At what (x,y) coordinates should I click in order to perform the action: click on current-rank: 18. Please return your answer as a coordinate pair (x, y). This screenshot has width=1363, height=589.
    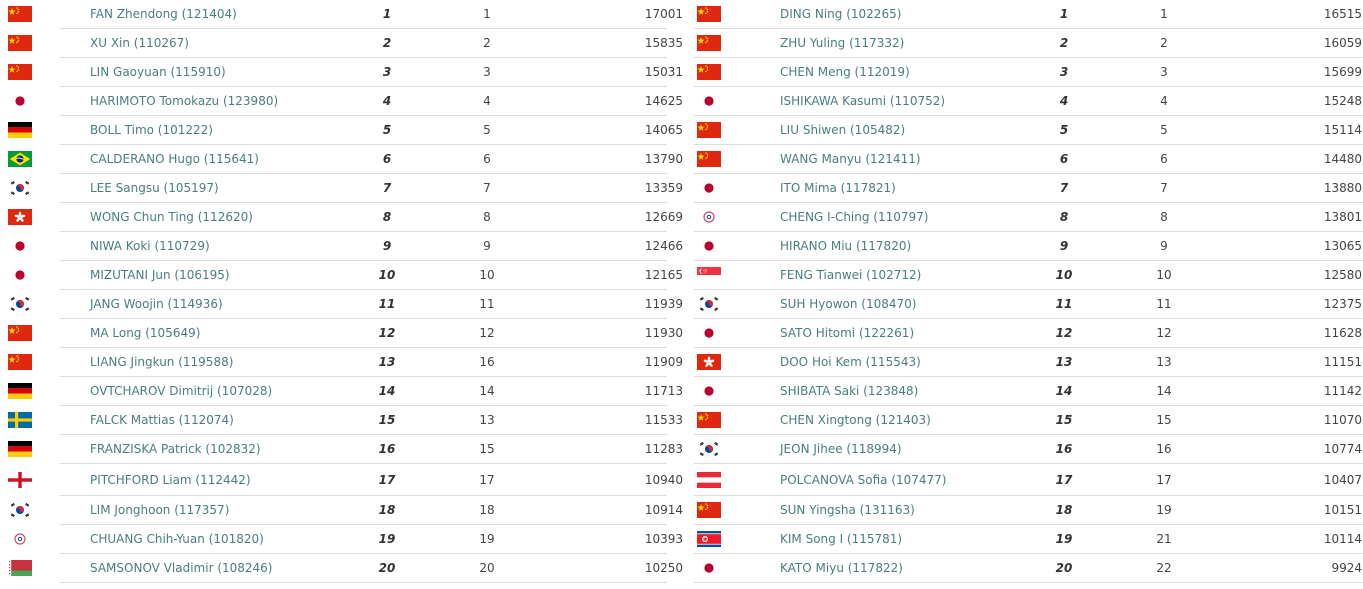
    Looking at the image, I should click on (387, 510).